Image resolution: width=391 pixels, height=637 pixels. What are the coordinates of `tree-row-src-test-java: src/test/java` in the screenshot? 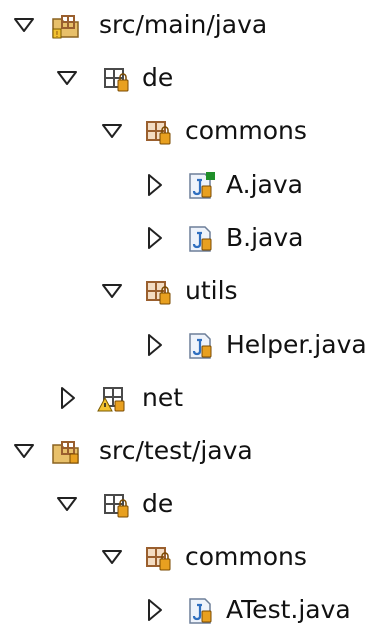 It's located at (195, 452).